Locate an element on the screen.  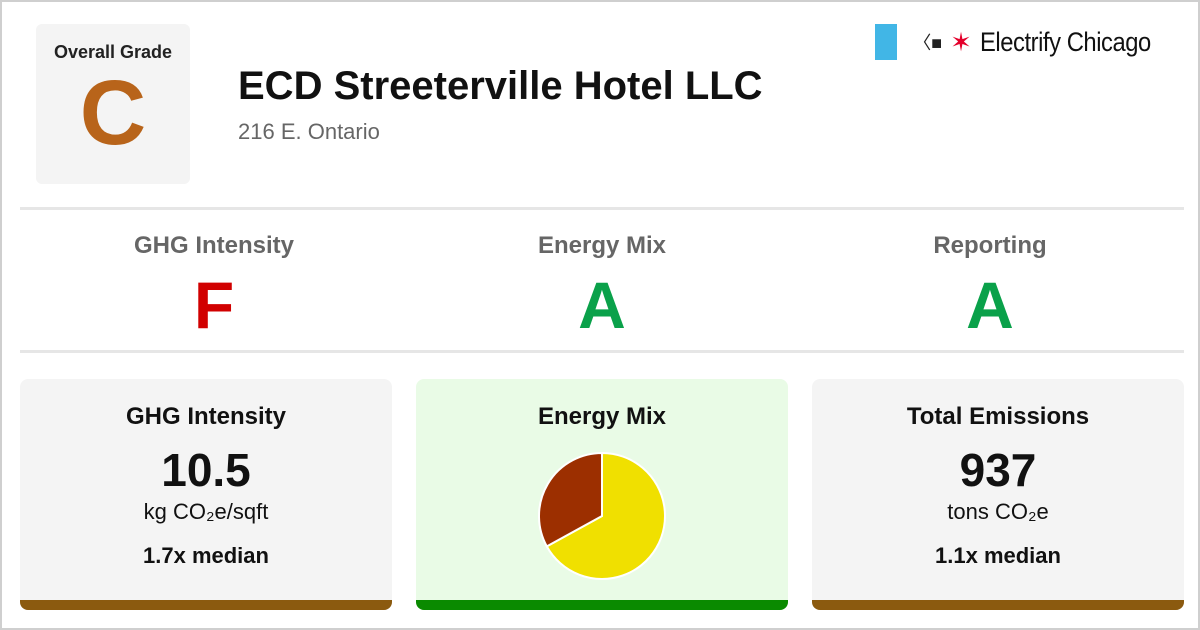
brand-logo: 〈■ ✶ Electrify Chicago is located at coordinates (1024, 42).